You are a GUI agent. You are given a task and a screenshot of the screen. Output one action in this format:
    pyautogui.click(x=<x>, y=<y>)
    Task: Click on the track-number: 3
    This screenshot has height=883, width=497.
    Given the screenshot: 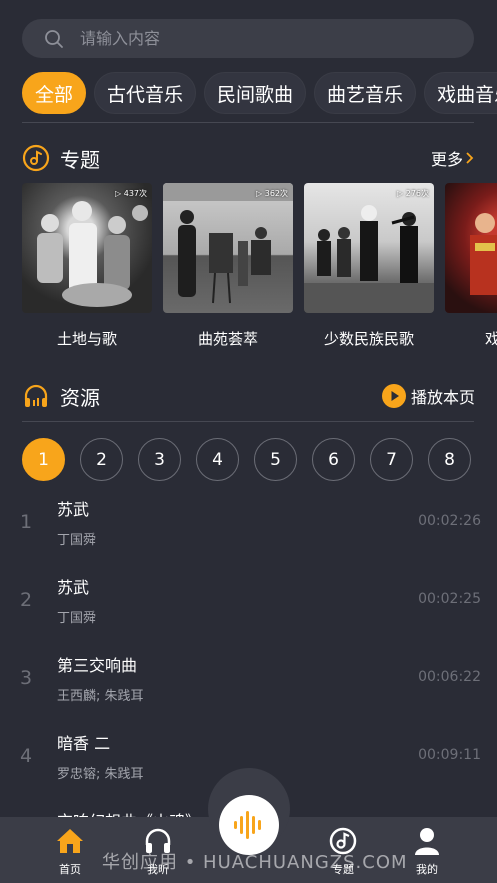 What is the action you would take?
    pyautogui.click(x=26, y=678)
    